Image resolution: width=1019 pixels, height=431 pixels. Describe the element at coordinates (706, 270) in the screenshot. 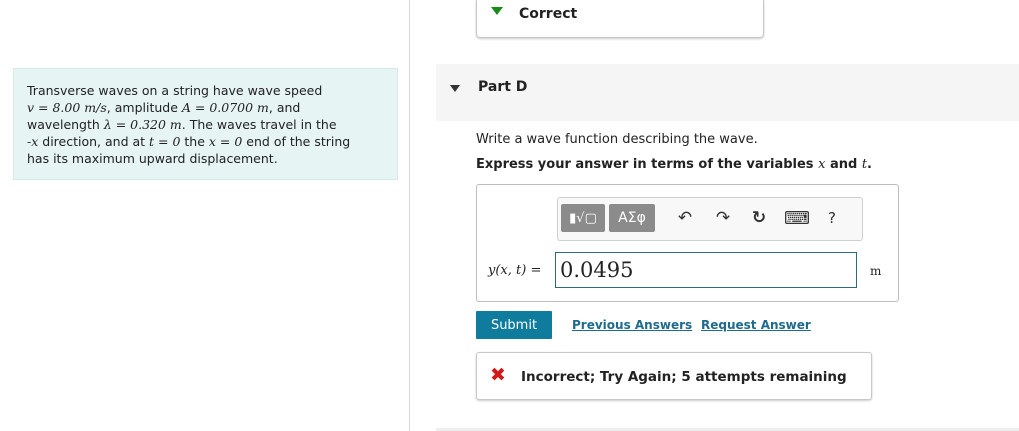

I see `answer-input` at that location.